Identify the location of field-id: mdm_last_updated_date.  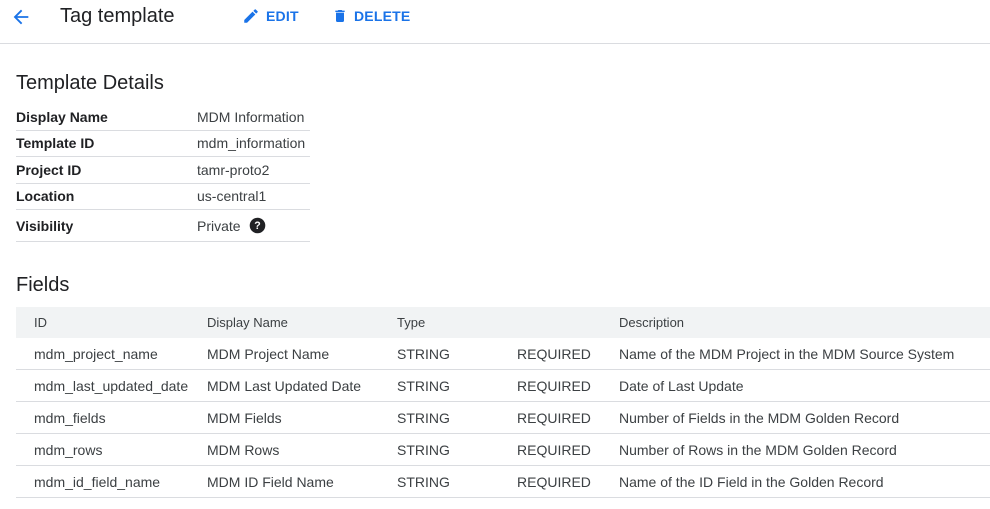
(111, 385).